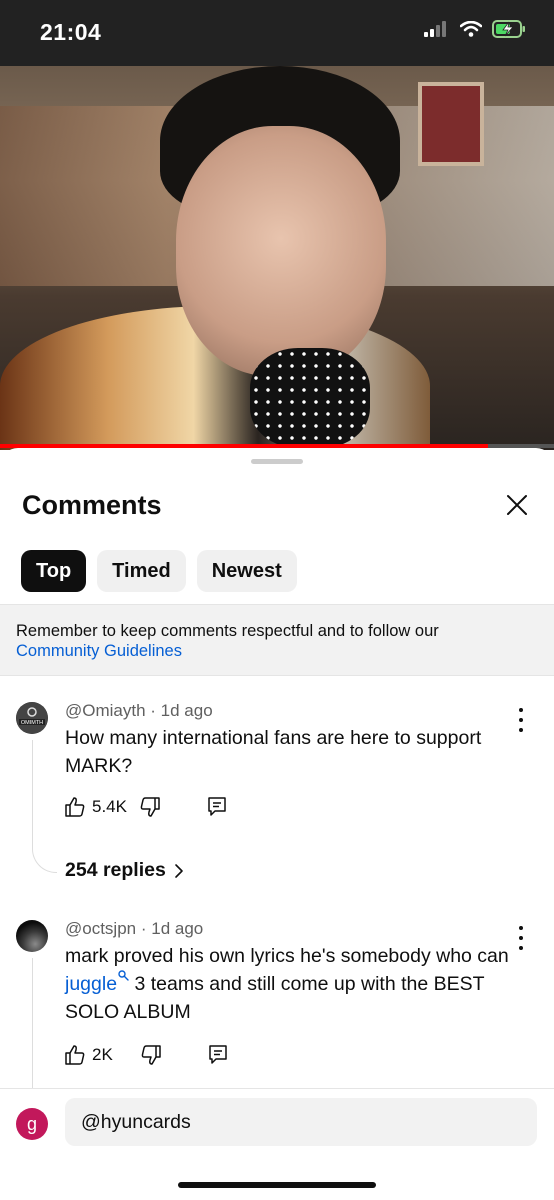 The height and width of the screenshot is (1200, 554). I want to click on comment-actions: 2K, so click(146, 1055).